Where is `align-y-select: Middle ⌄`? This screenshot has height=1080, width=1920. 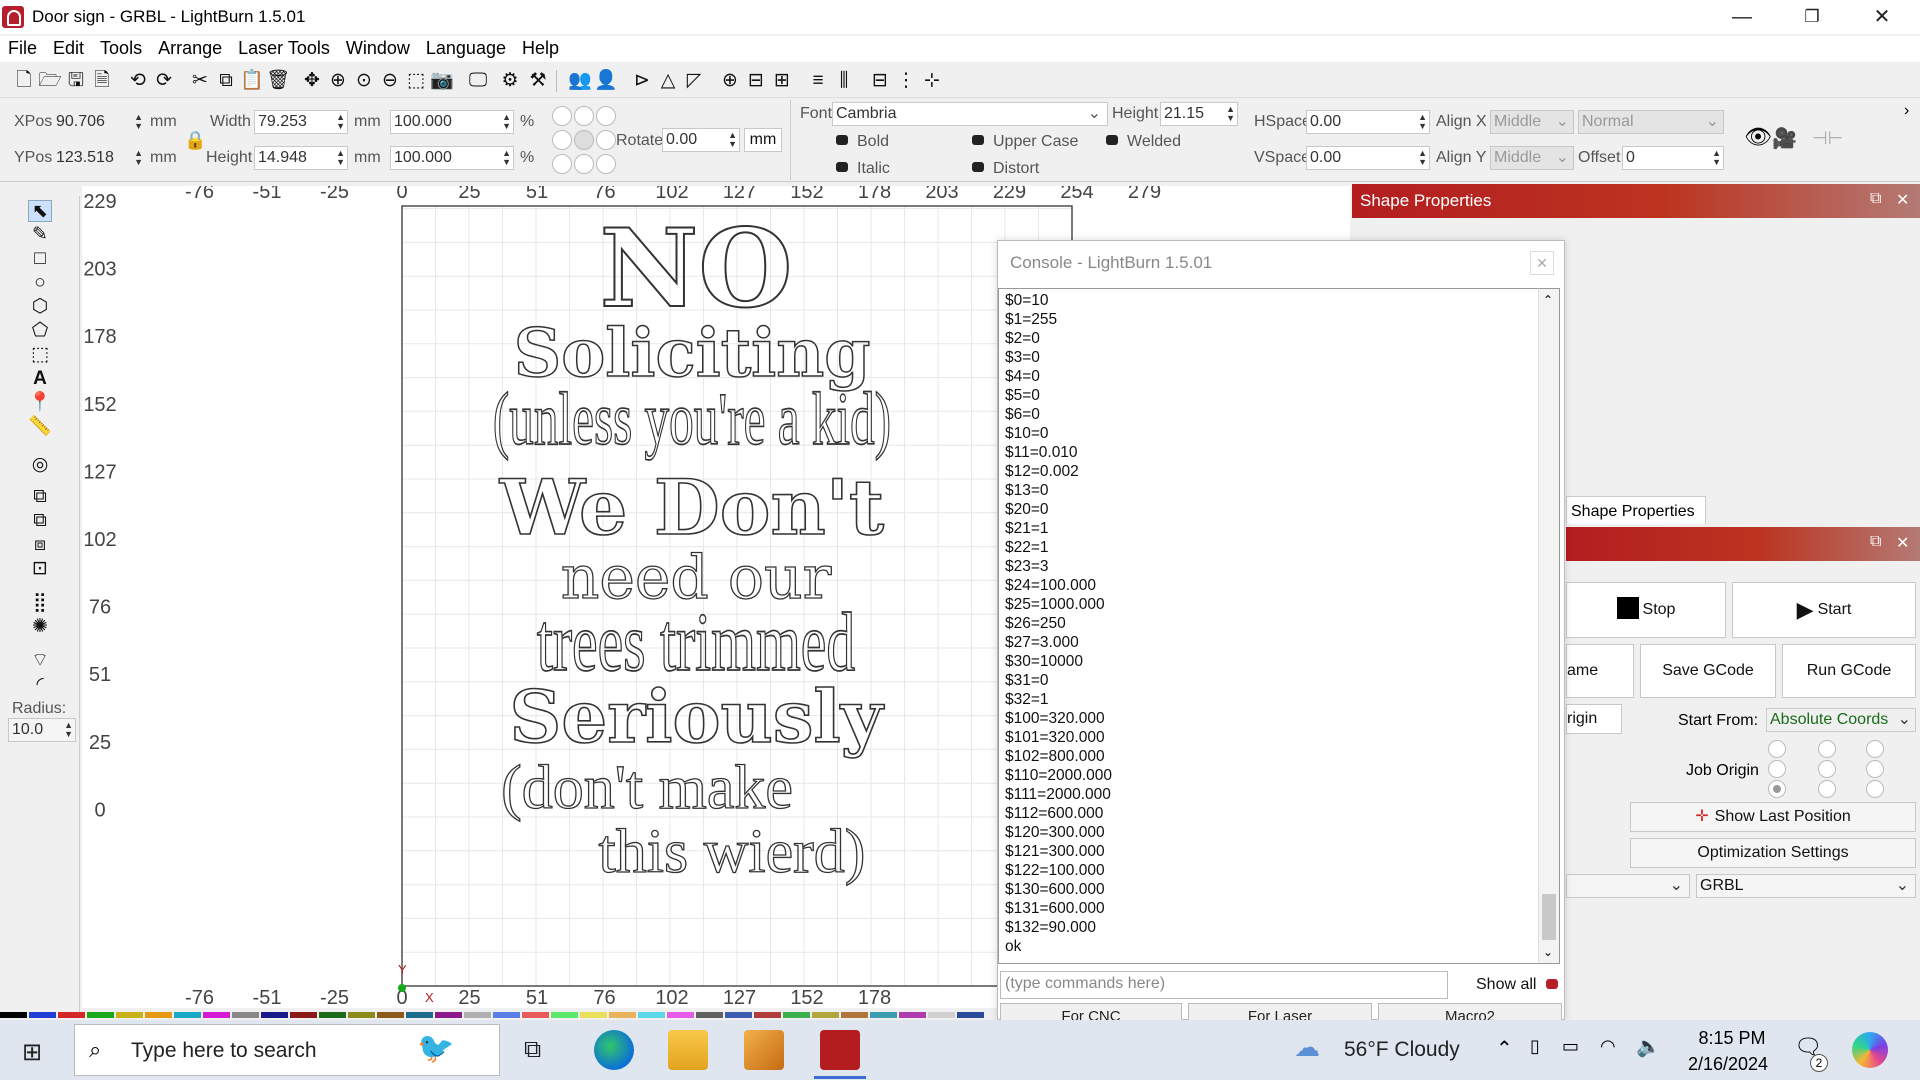 align-y-select: Middle ⌄ is located at coordinates (1532, 158).